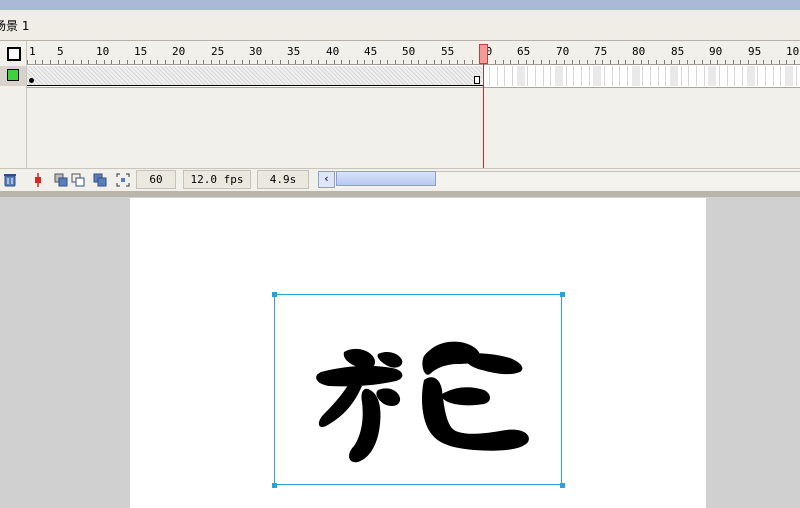  I want to click on selection-bounding-box, so click(418, 389).